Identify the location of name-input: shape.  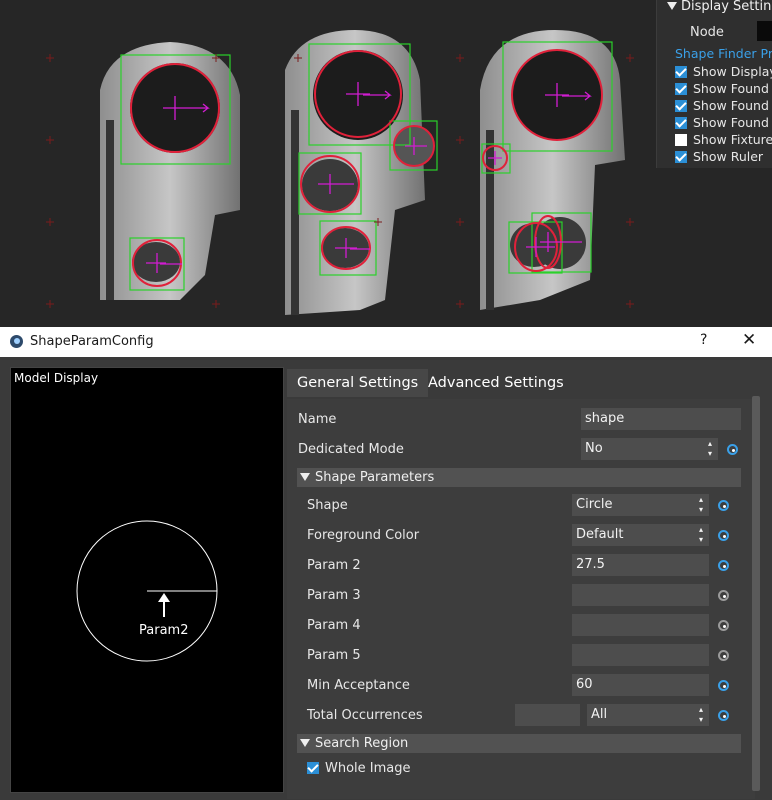
(661, 419).